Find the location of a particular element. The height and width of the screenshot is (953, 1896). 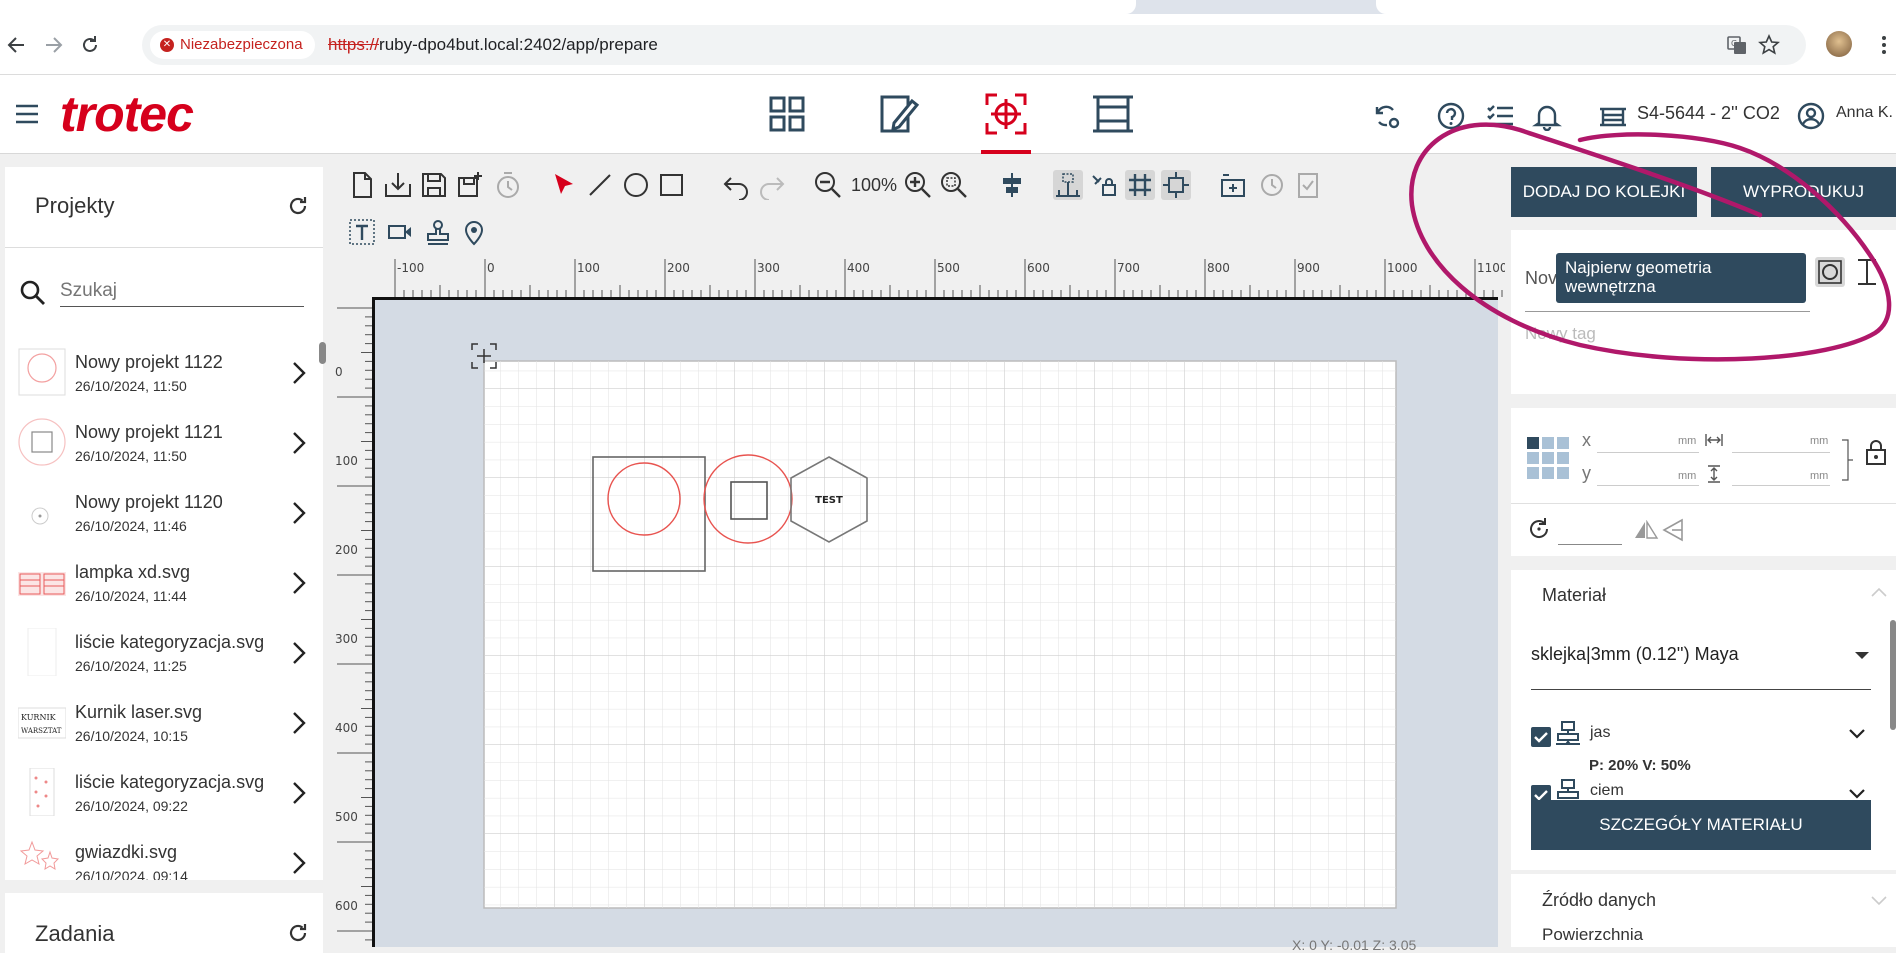

search-input is located at coordinates (182, 291).